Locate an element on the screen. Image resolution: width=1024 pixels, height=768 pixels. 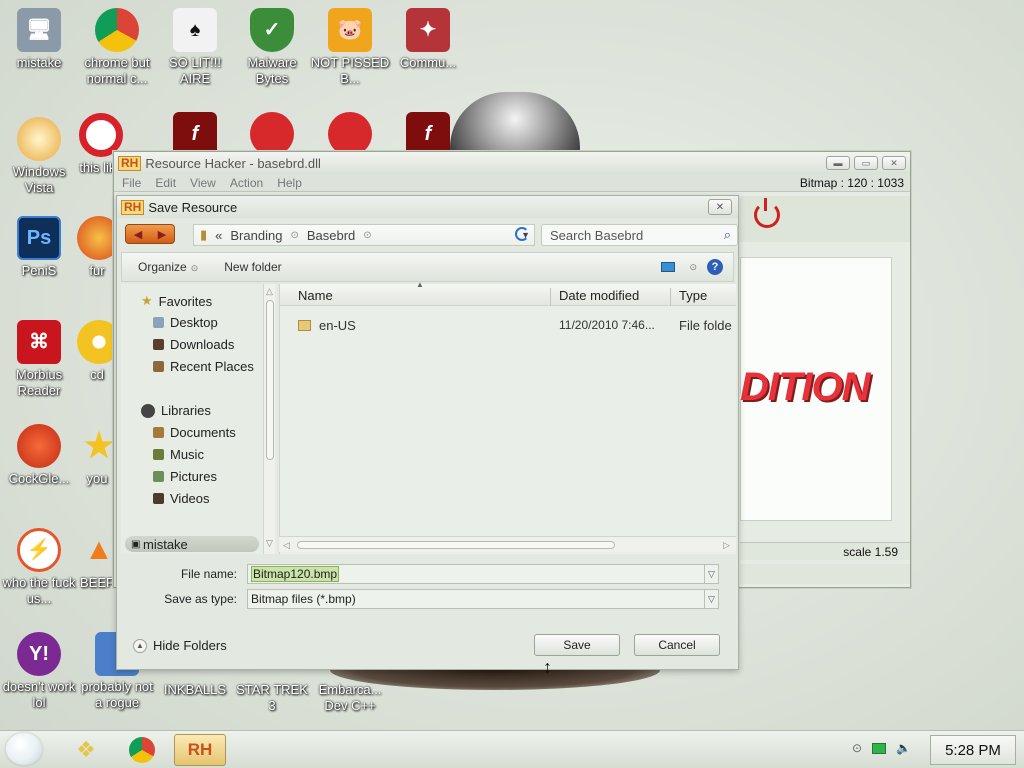
chevron-down-icon: ⊙ is located at coordinates (693, 267).